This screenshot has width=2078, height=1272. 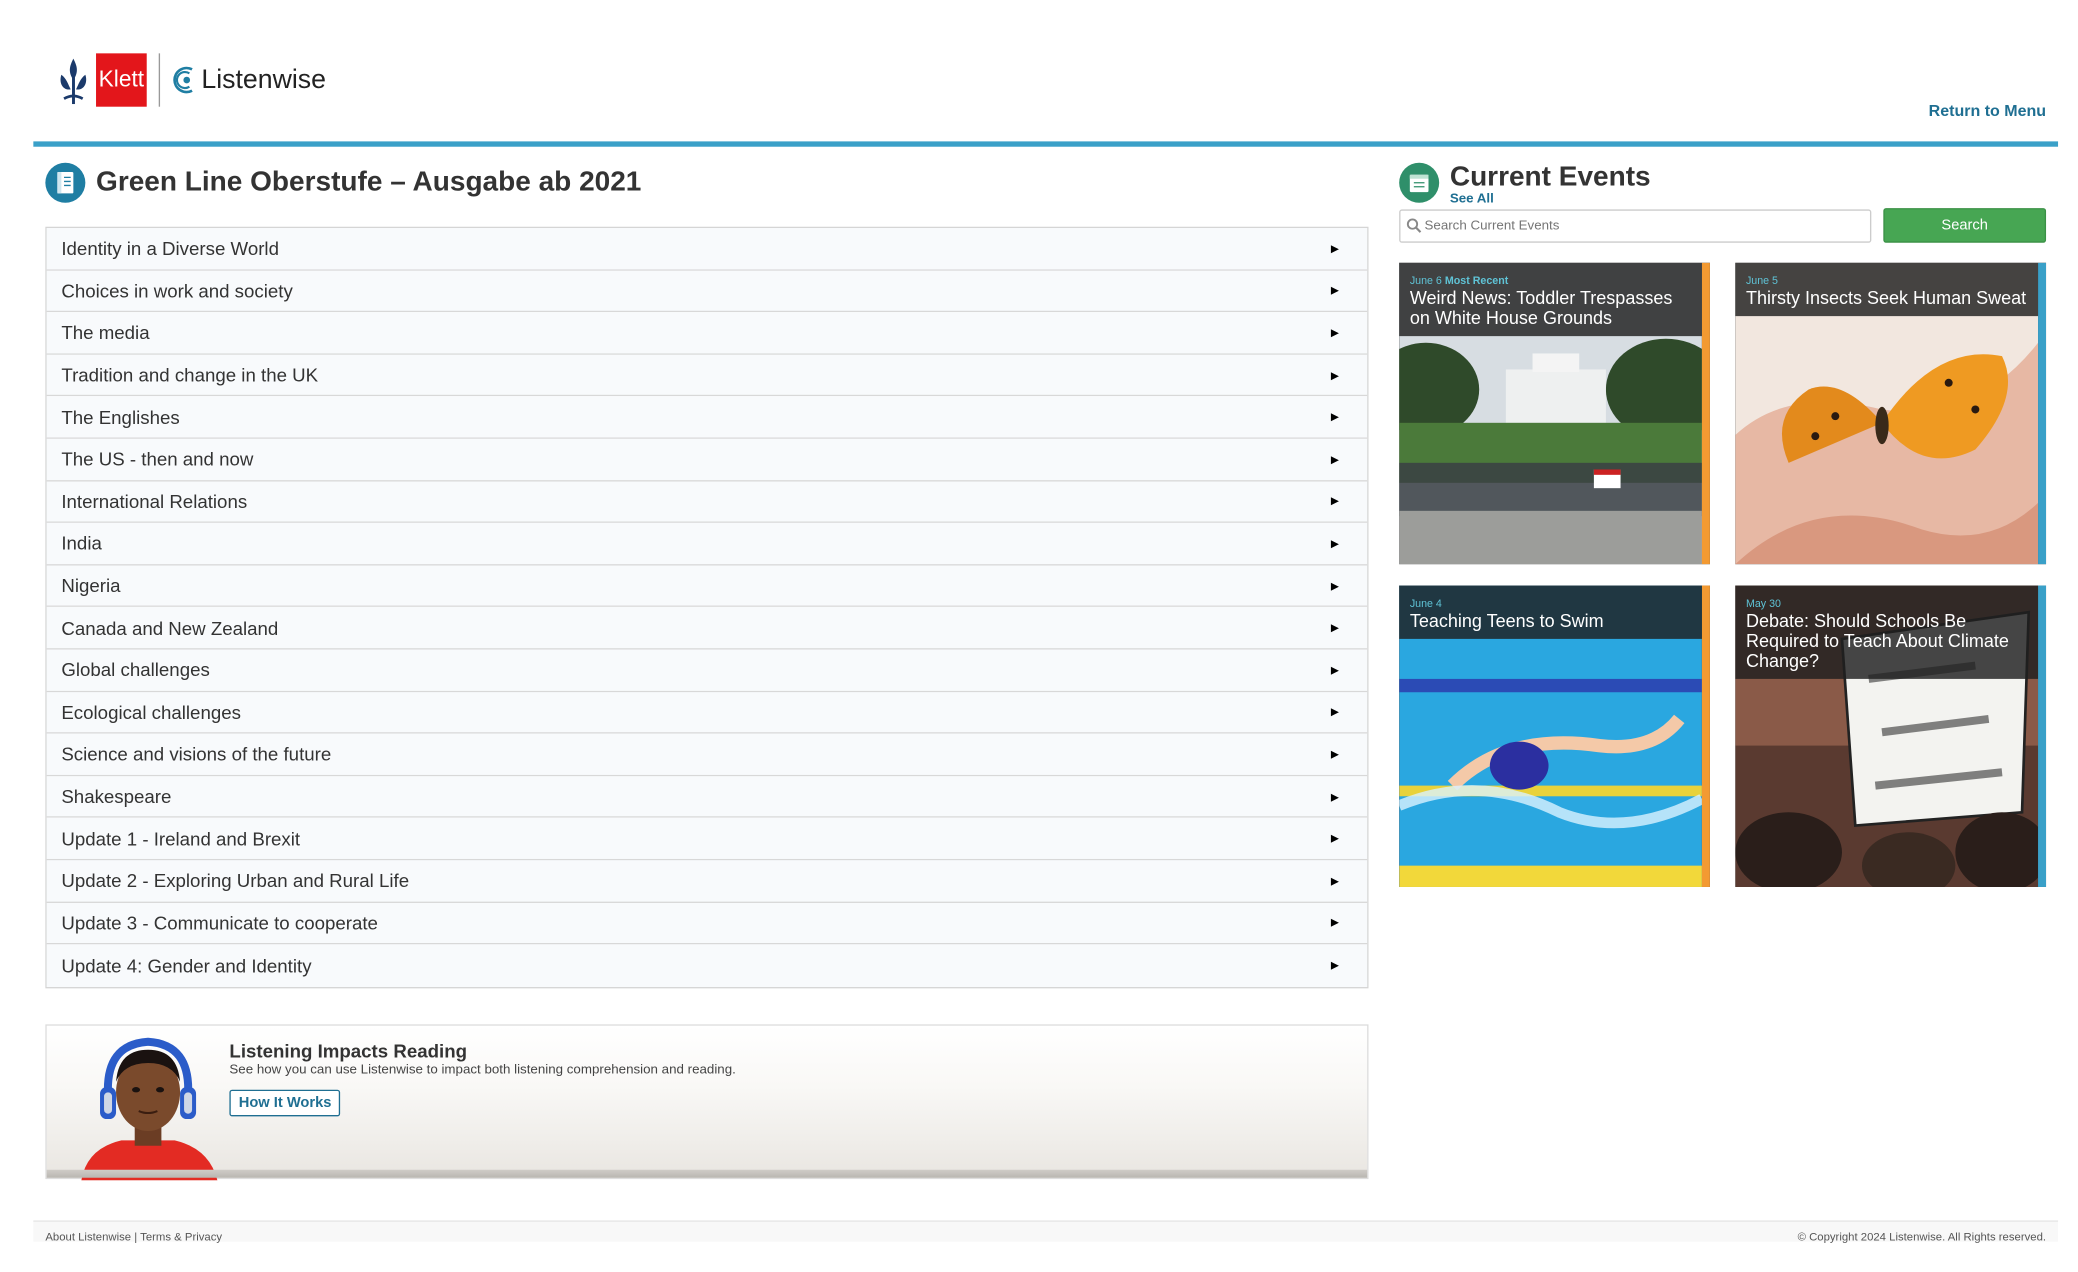 What do you see at coordinates (81, 543) in the screenshot?
I see `unit-label: India` at bounding box center [81, 543].